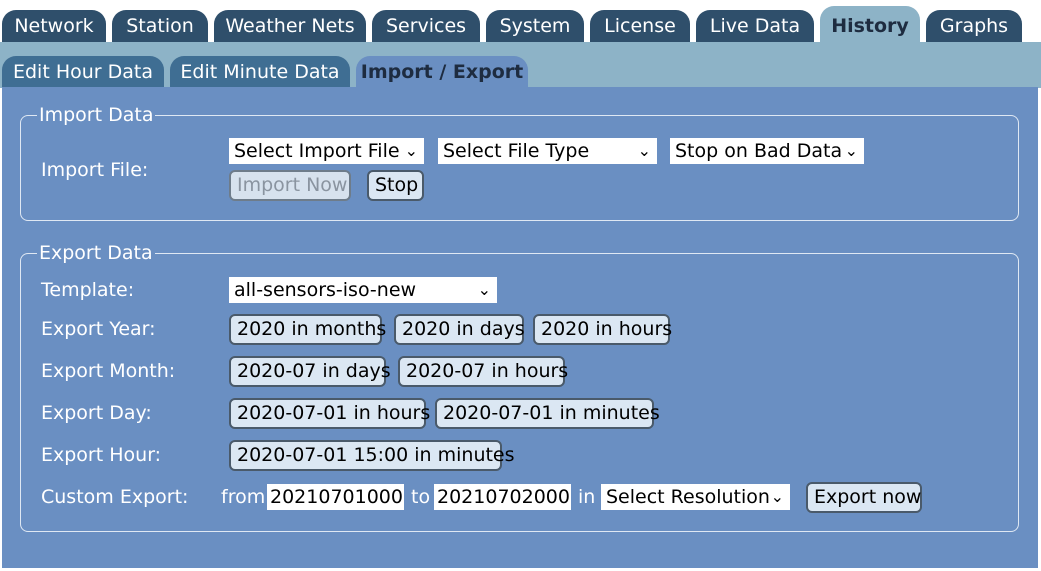  What do you see at coordinates (307, 329) in the screenshot?
I see `export-year-months-button: 2020 in months` at bounding box center [307, 329].